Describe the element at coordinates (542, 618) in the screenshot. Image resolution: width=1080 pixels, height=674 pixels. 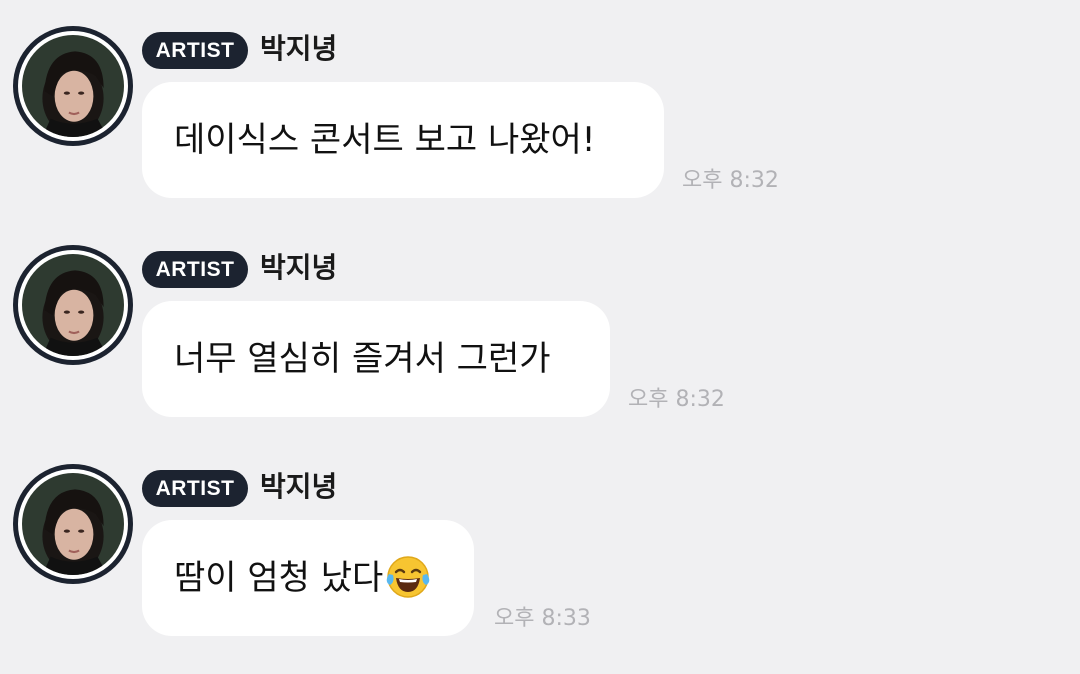
I see `message-time: 오후 8:33` at that location.